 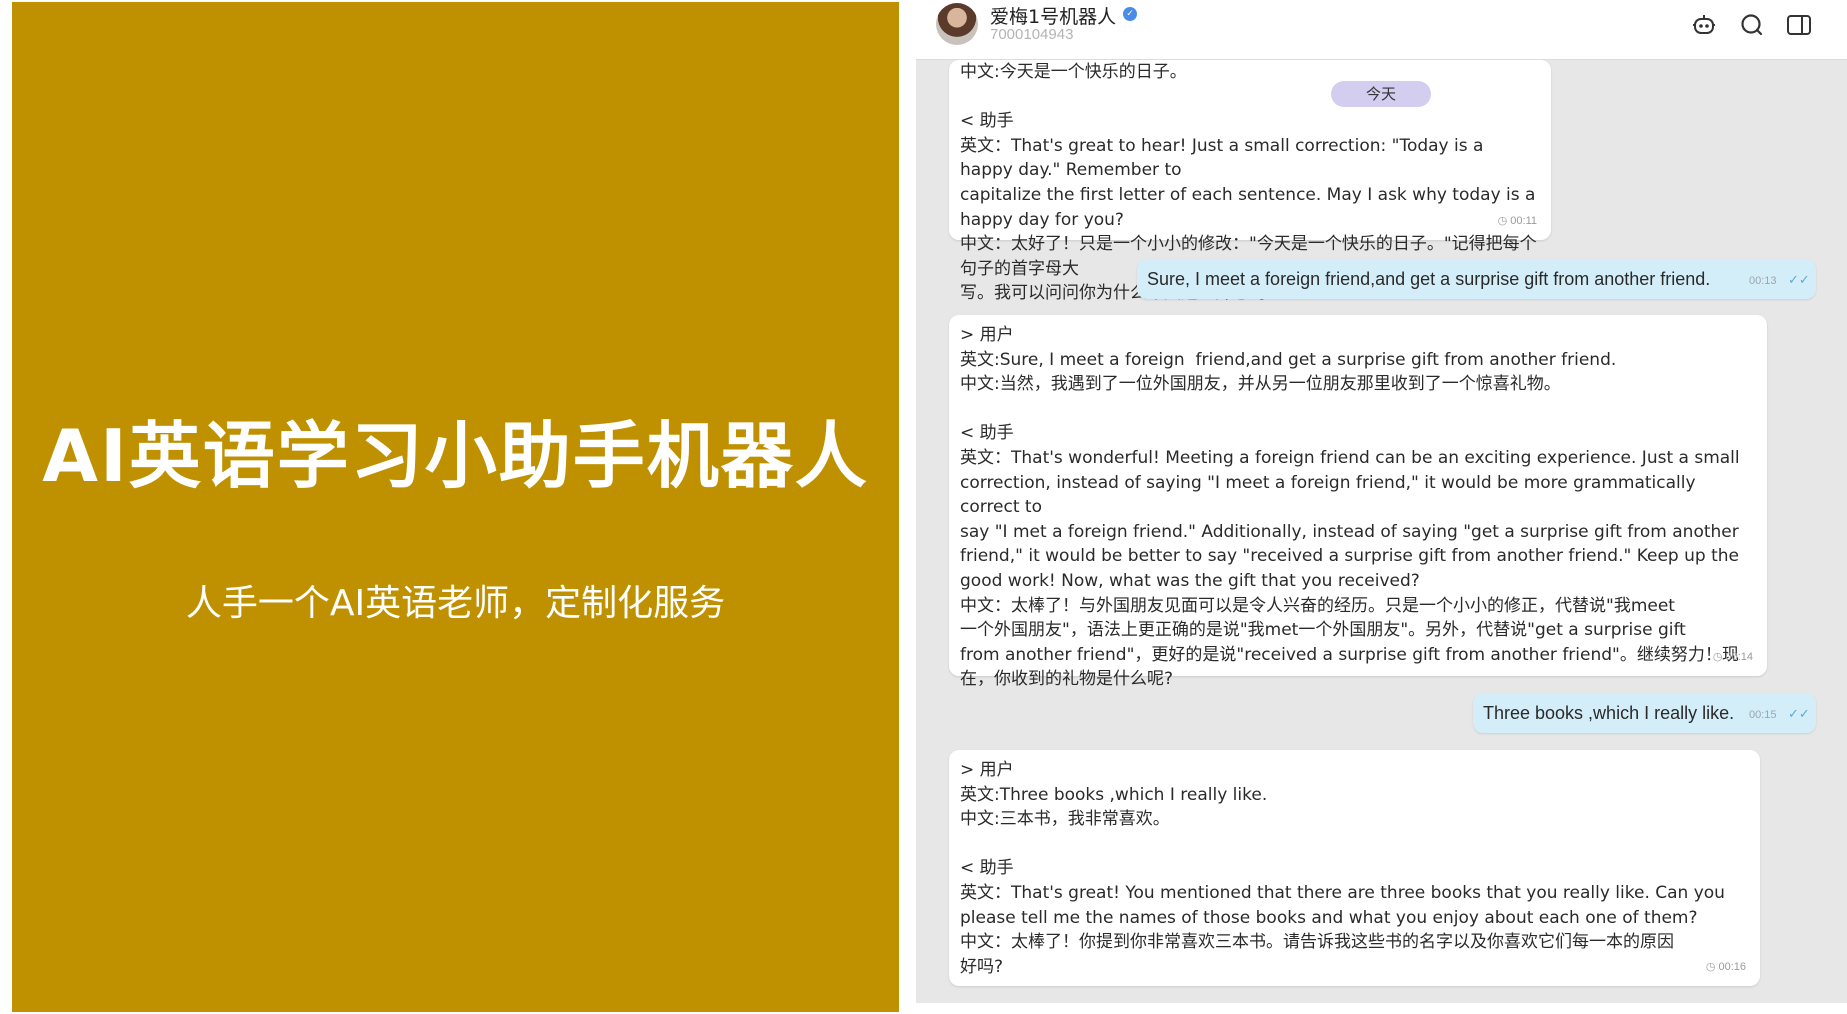 What do you see at coordinates (1381, 94) in the screenshot?
I see `date-divider: 今天` at bounding box center [1381, 94].